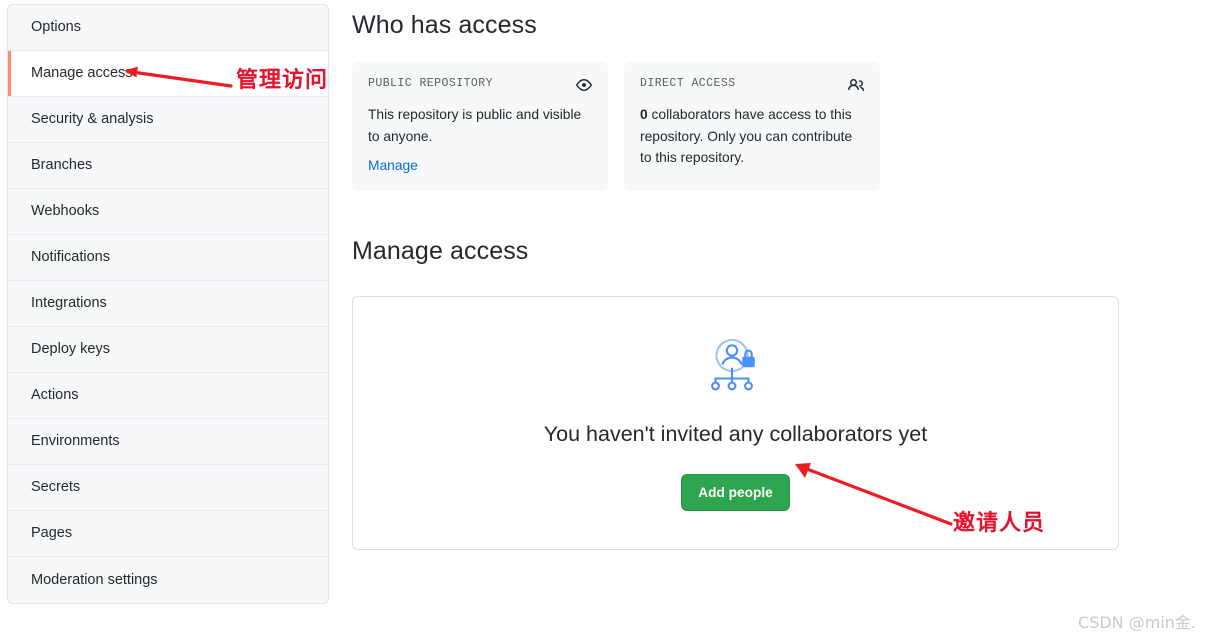 The width and height of the screenshot is (1208, 640). Describe the element at coordinates (440, 251) in the screenshot. I see `manage-access-title: Manage access` at that location.